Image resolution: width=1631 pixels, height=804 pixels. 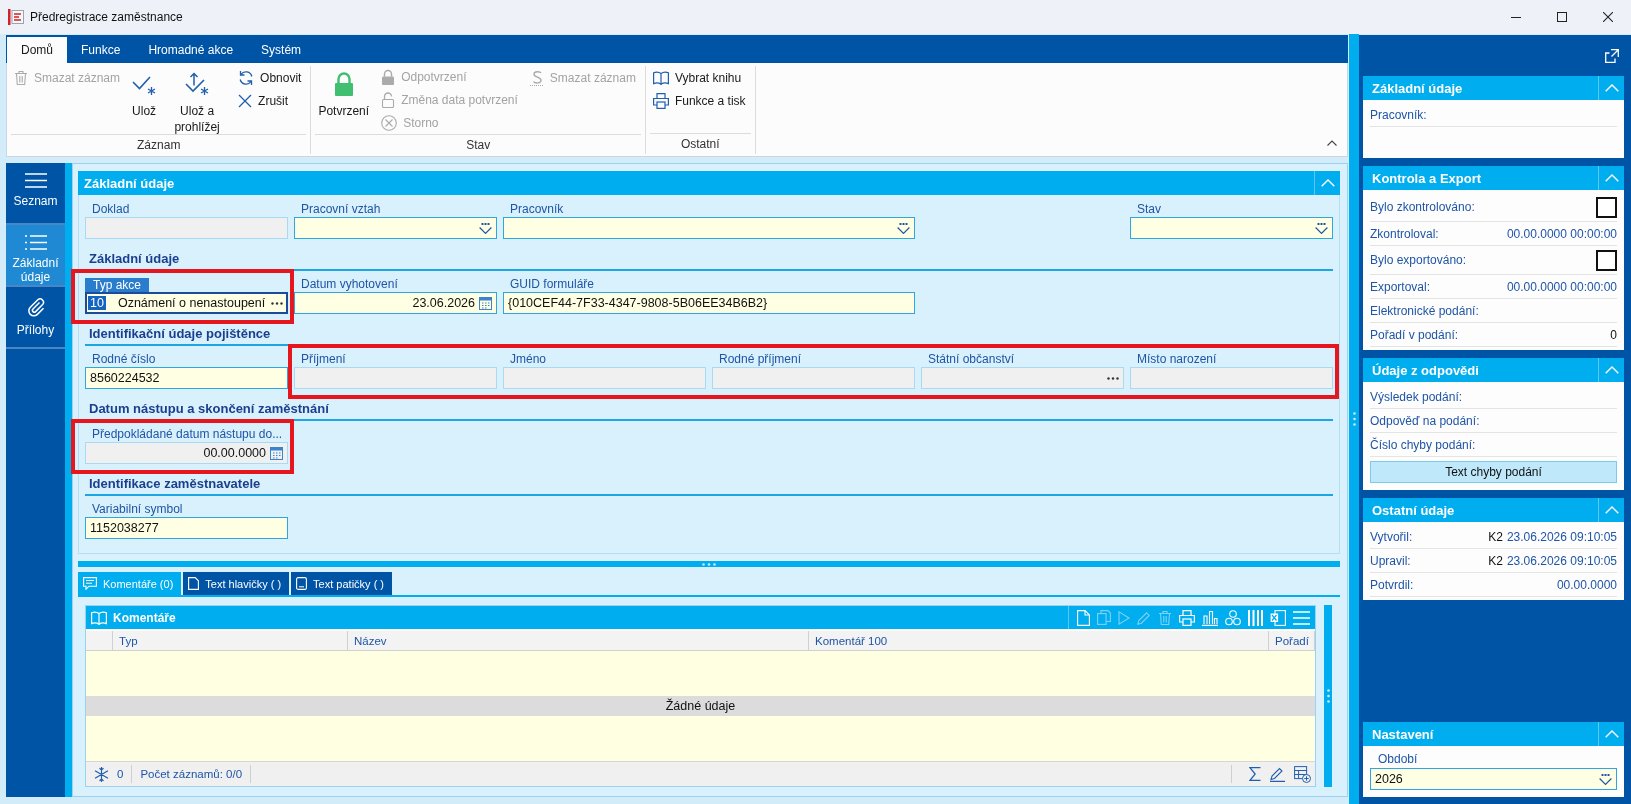 What do you see at coordinates (197, 84) in the screenshot?
I see `arrow-check-icon` at bounding box center [197, 84].